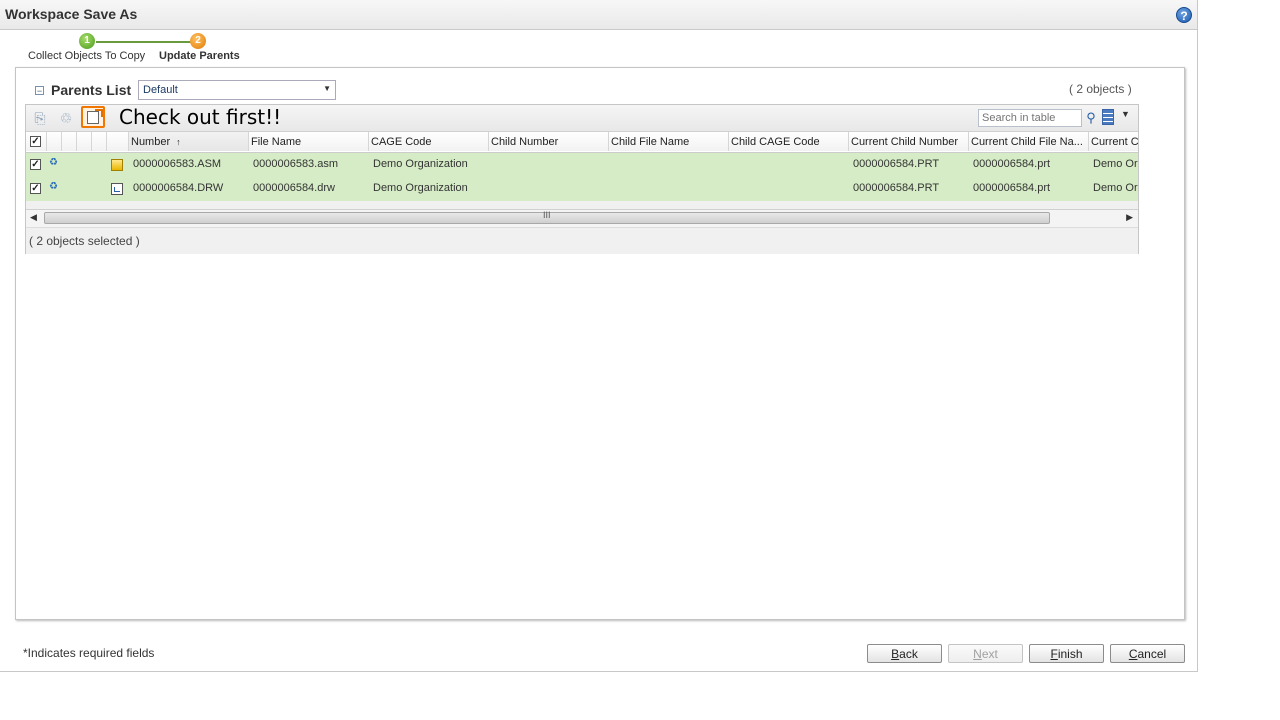 This screenshot has height=720, width=1280. I want to click on column-header-child-number: Child Number, so click(549, 141).